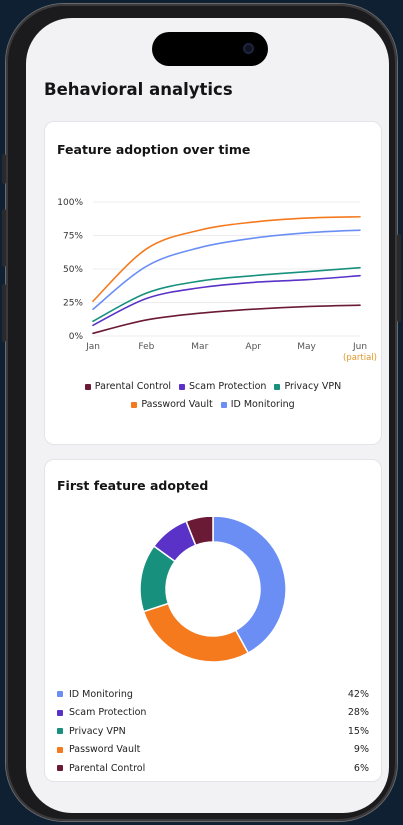  Describe the element at coordinates (76, 337) in the screenshot. I see `y-tick-label: 0%` at that location.